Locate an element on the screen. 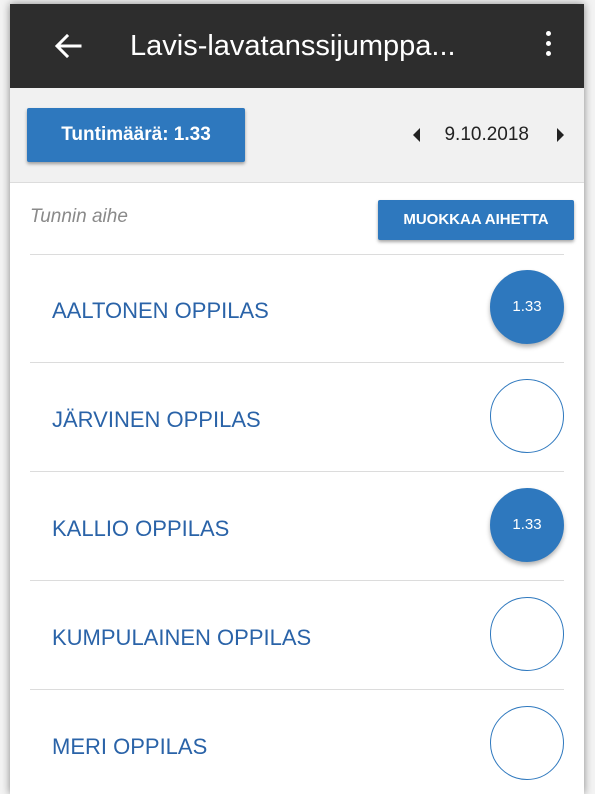 This screenshot has height=794, width=595. student-row: AALTONEN OPPILAS 1.33 is located at coordinates (297, 308).